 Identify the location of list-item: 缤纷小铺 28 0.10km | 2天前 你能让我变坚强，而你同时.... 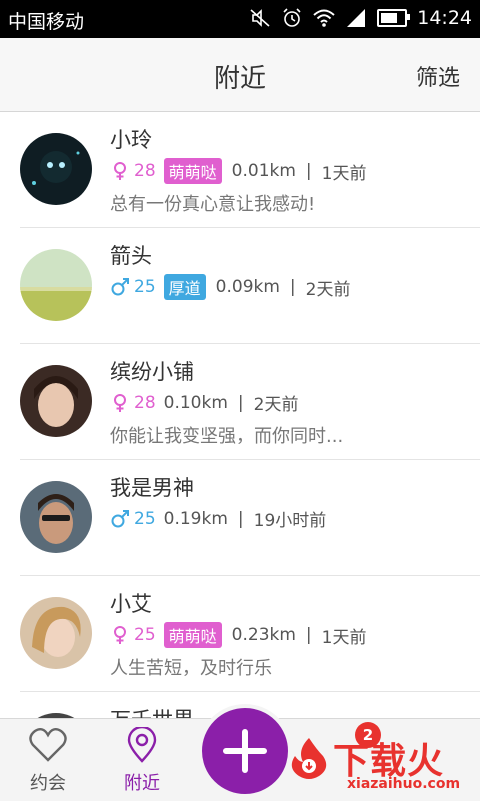
(240, 402).